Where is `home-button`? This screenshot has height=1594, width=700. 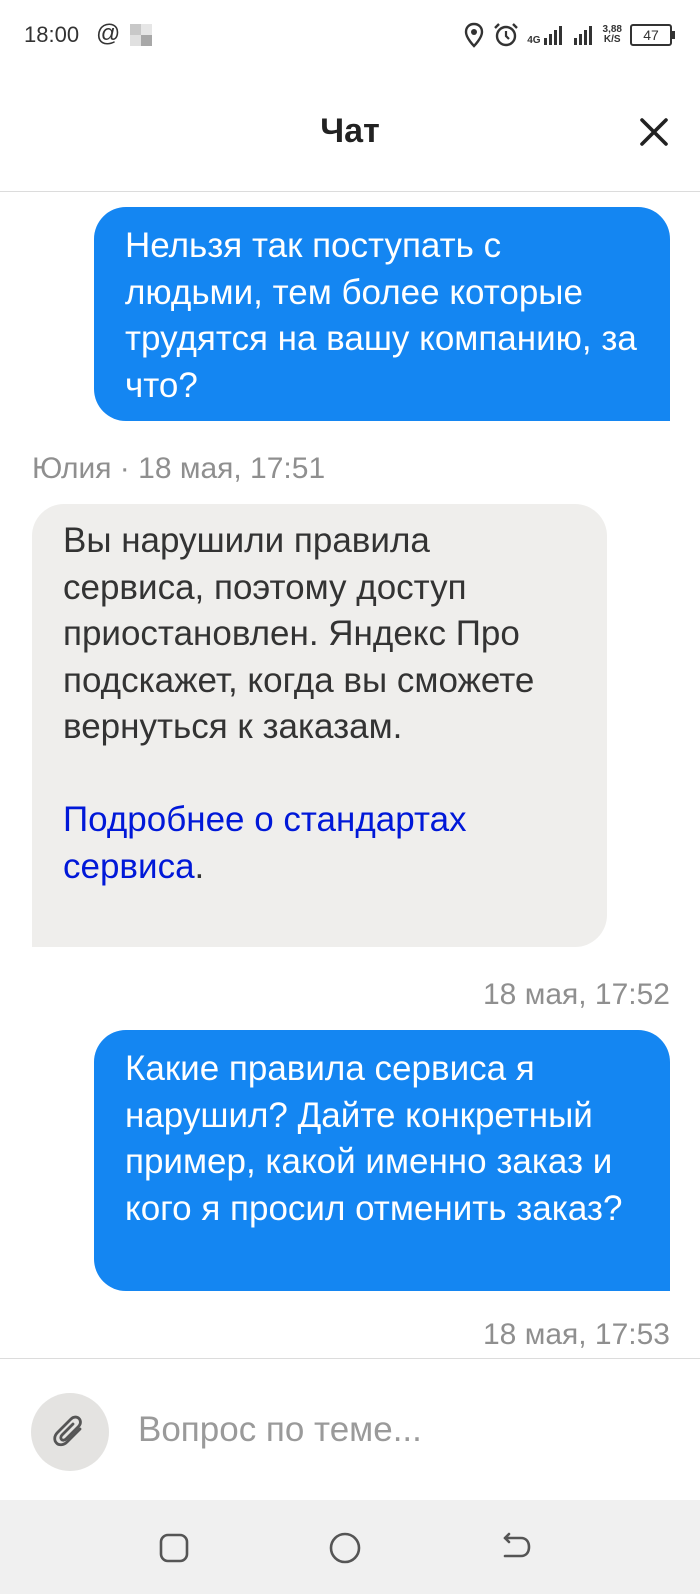
home-button is located at coordinates (345, 1548).